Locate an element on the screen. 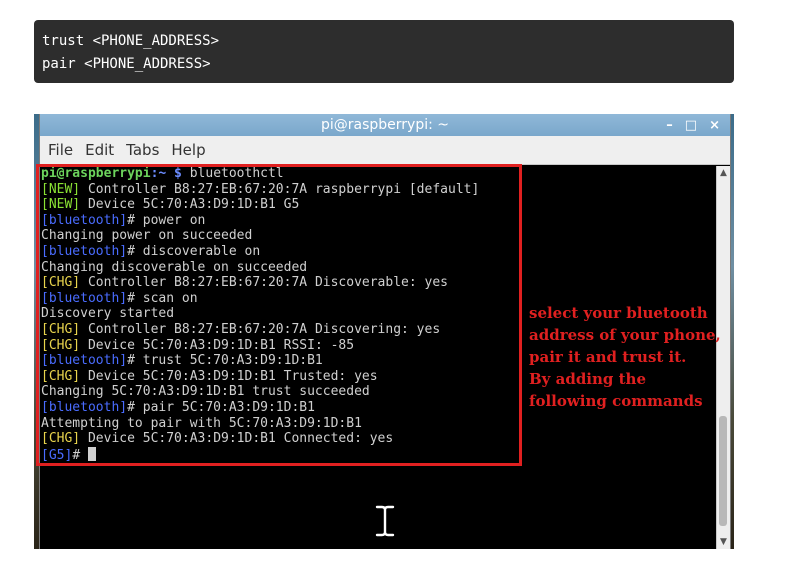 This screenshot has height=573, width=789. window-titlebar: pi@raspberrypi: ~ – □ × is located at coordinates (385, 125).